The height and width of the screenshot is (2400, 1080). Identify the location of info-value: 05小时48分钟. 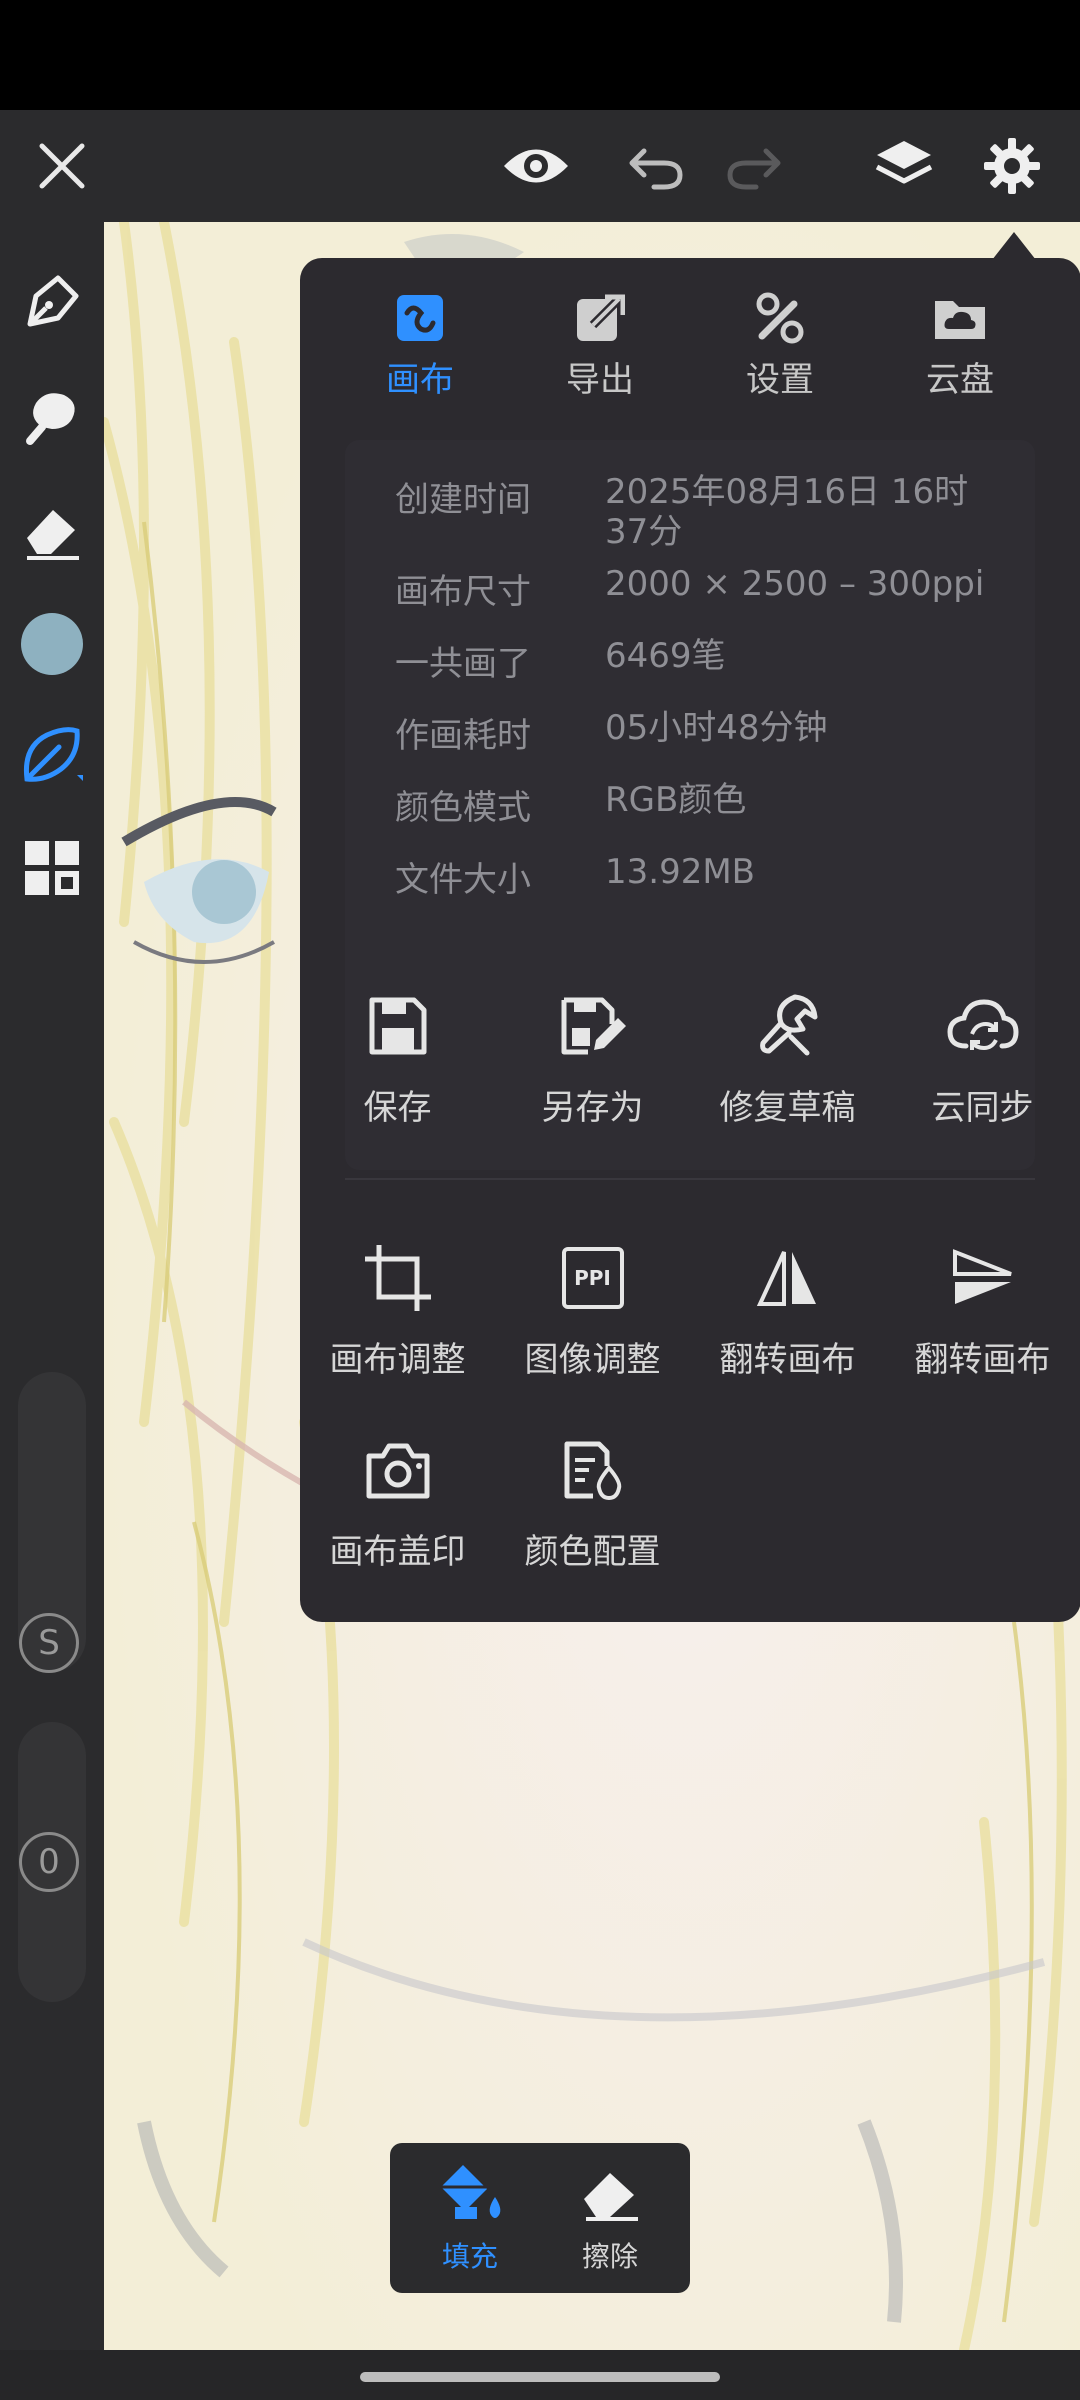
(716, 728).